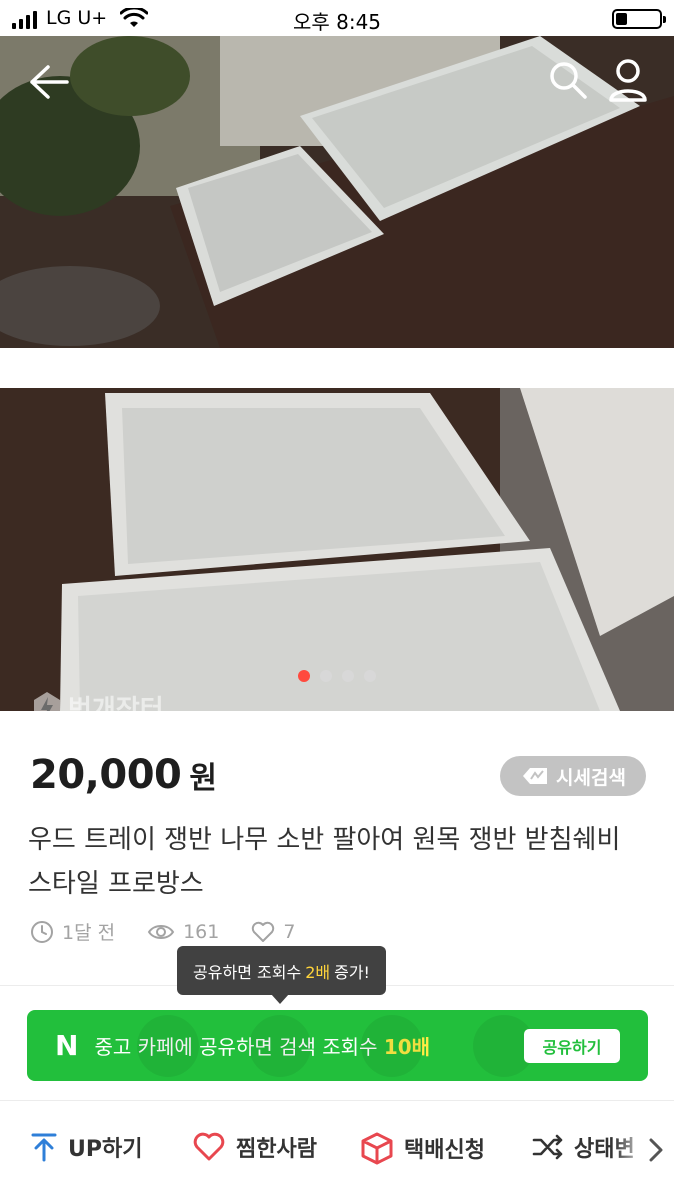 This screenshot has width=674, height=1200. I want to click on price-value: 20,000, so click(106, 775).